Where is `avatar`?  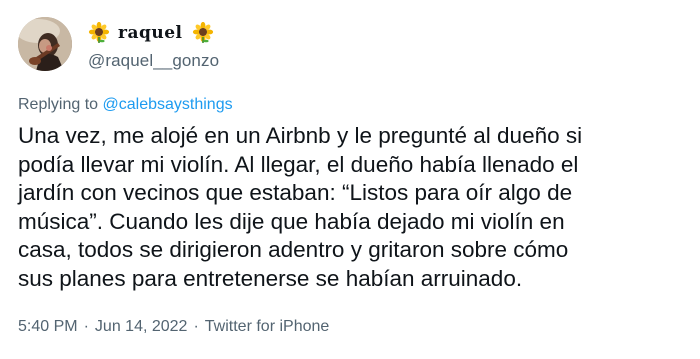
avatar is located at coordinates (45, 44).